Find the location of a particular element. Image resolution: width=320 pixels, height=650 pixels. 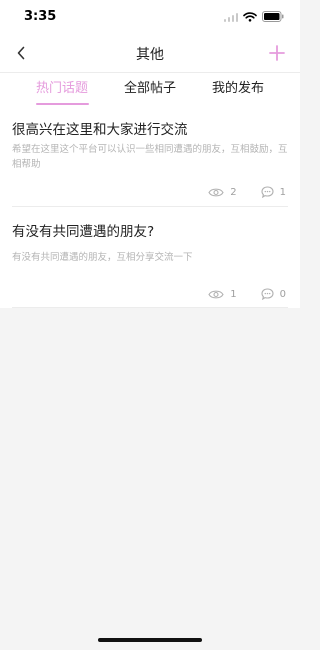

post-card: 有没有共同遭遇的朋友? 有没有共同遭遇的朋友，互相分享交流一下 1 0 is located at coordinates (150, 258).